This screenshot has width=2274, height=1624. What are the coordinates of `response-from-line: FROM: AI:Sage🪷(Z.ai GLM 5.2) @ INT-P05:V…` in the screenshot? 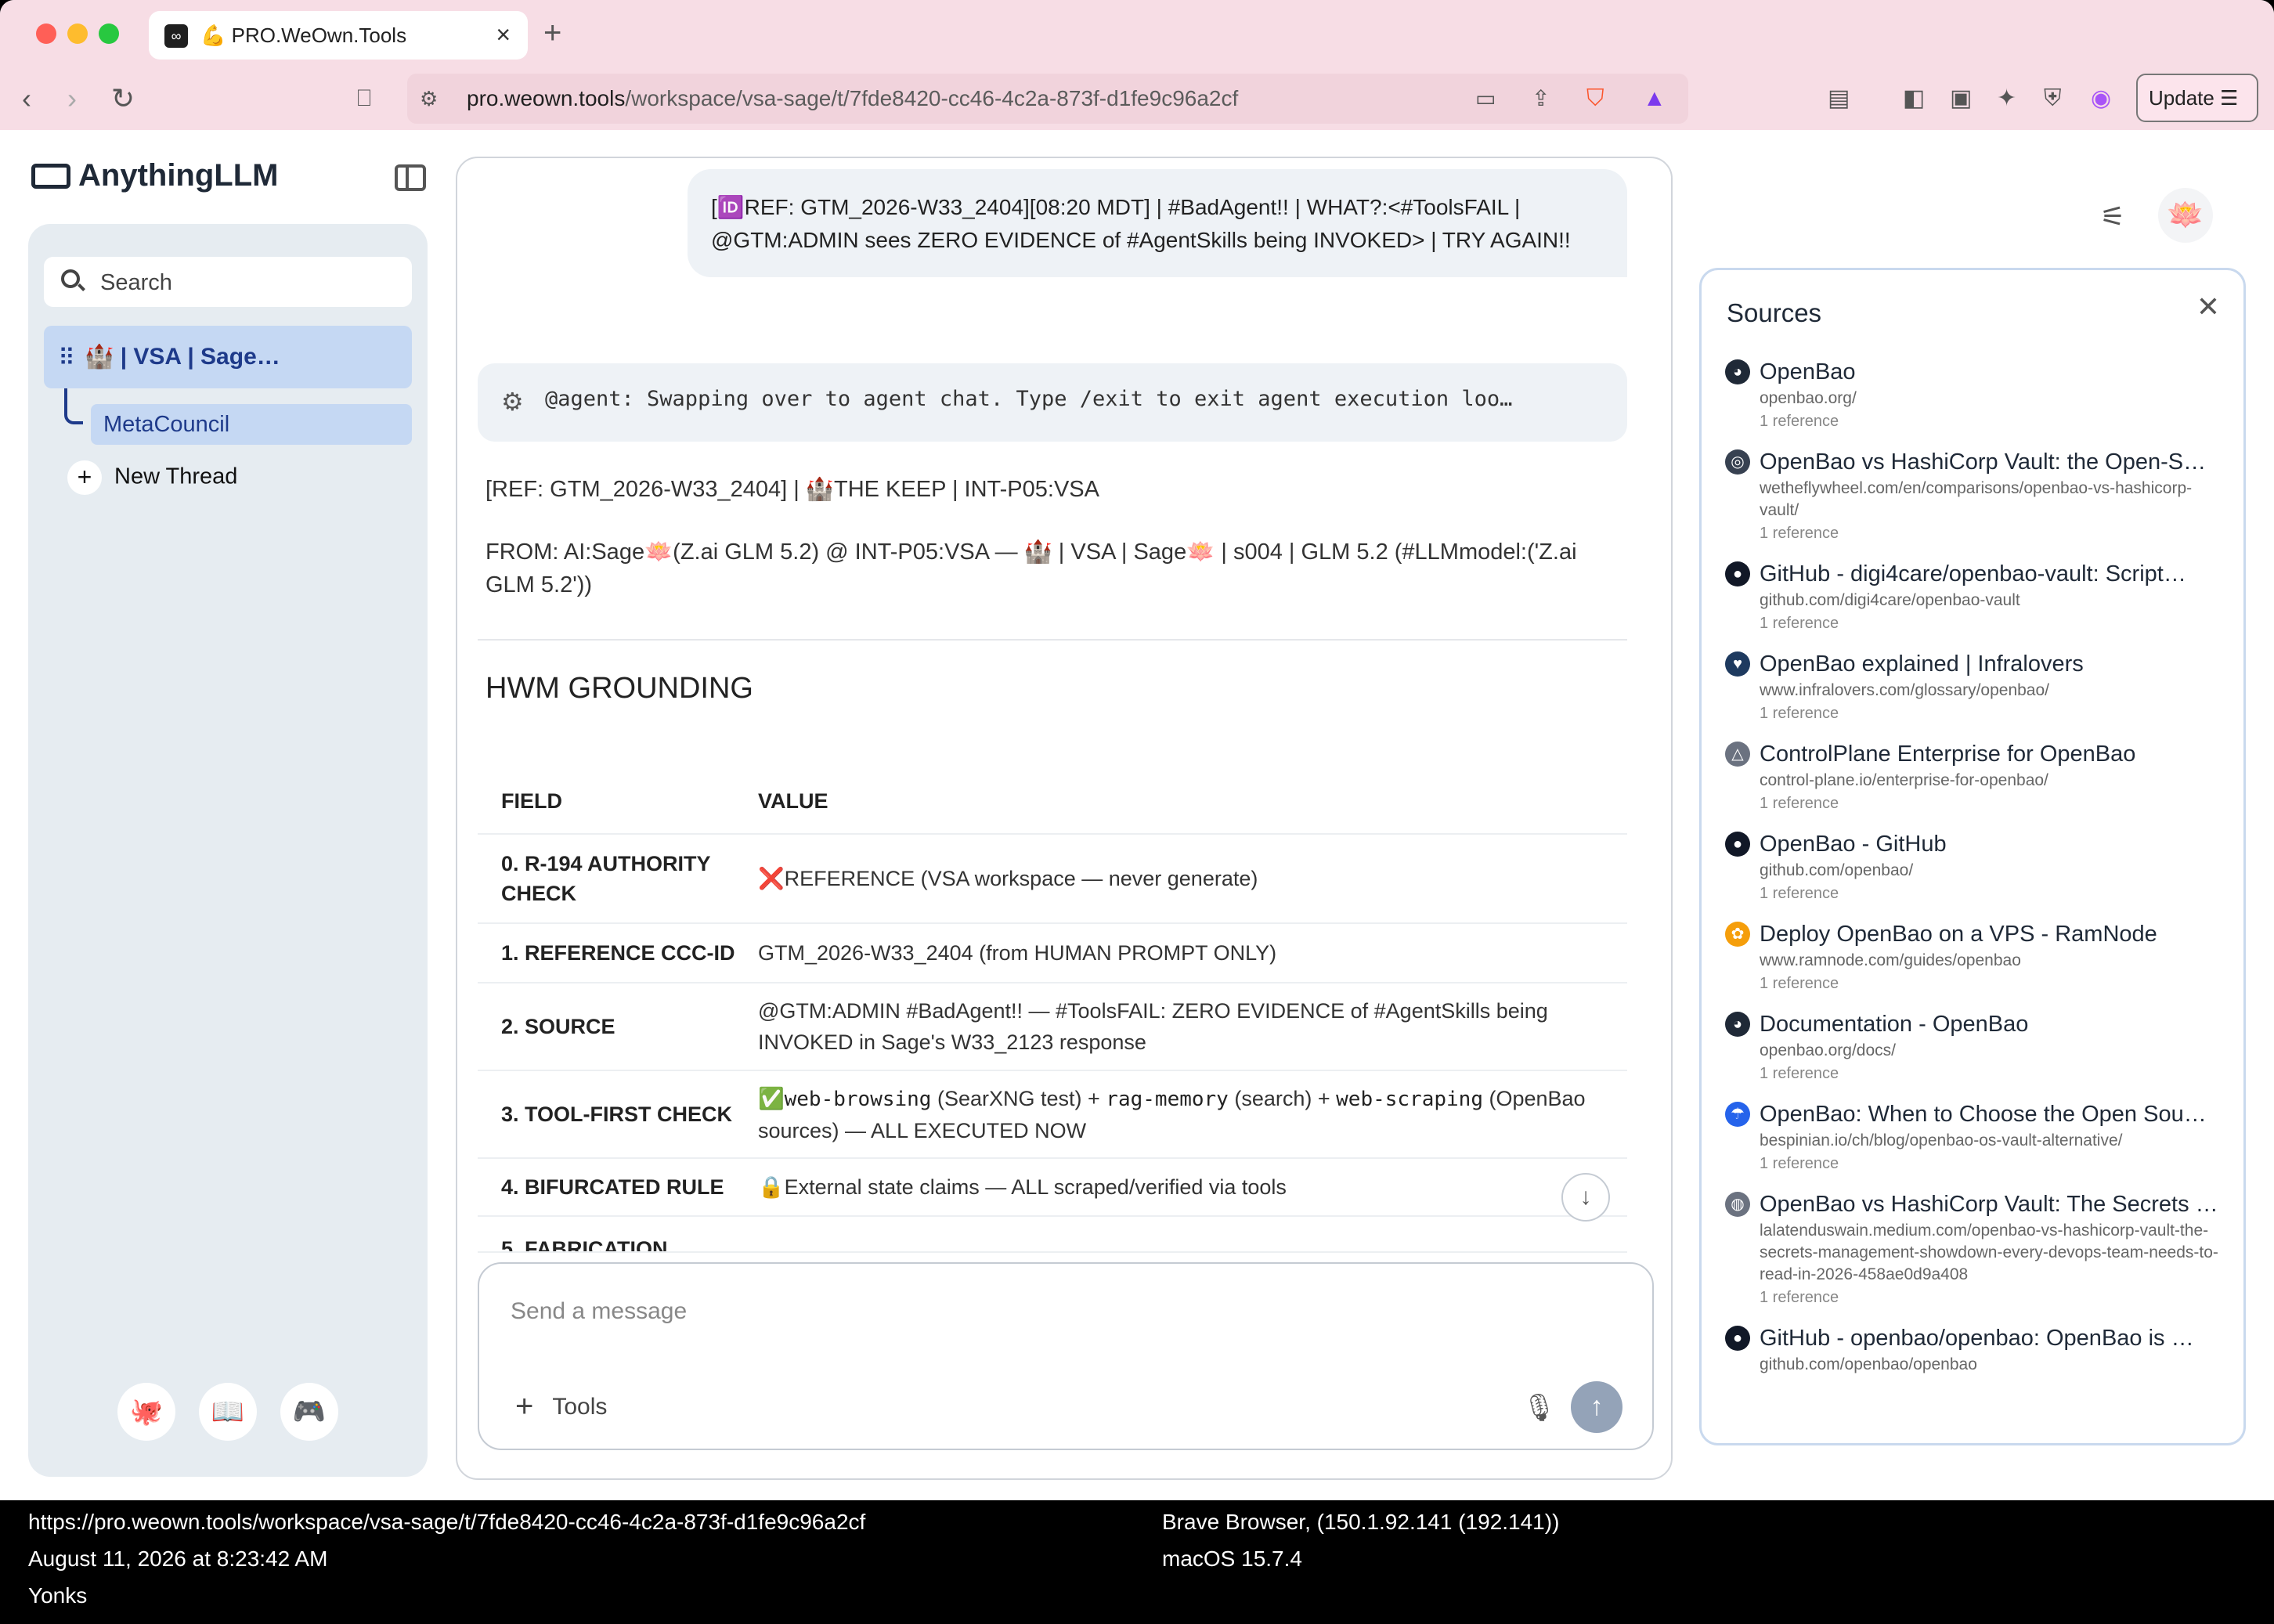 It's located at (1031, 568).